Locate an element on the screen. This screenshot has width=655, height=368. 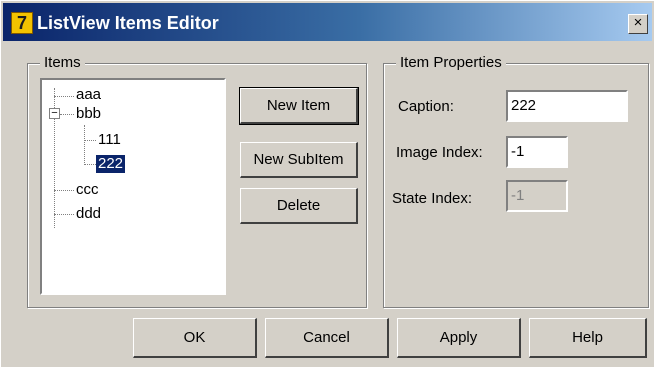
tree-item: aaa is located at coordinates (88, 95).